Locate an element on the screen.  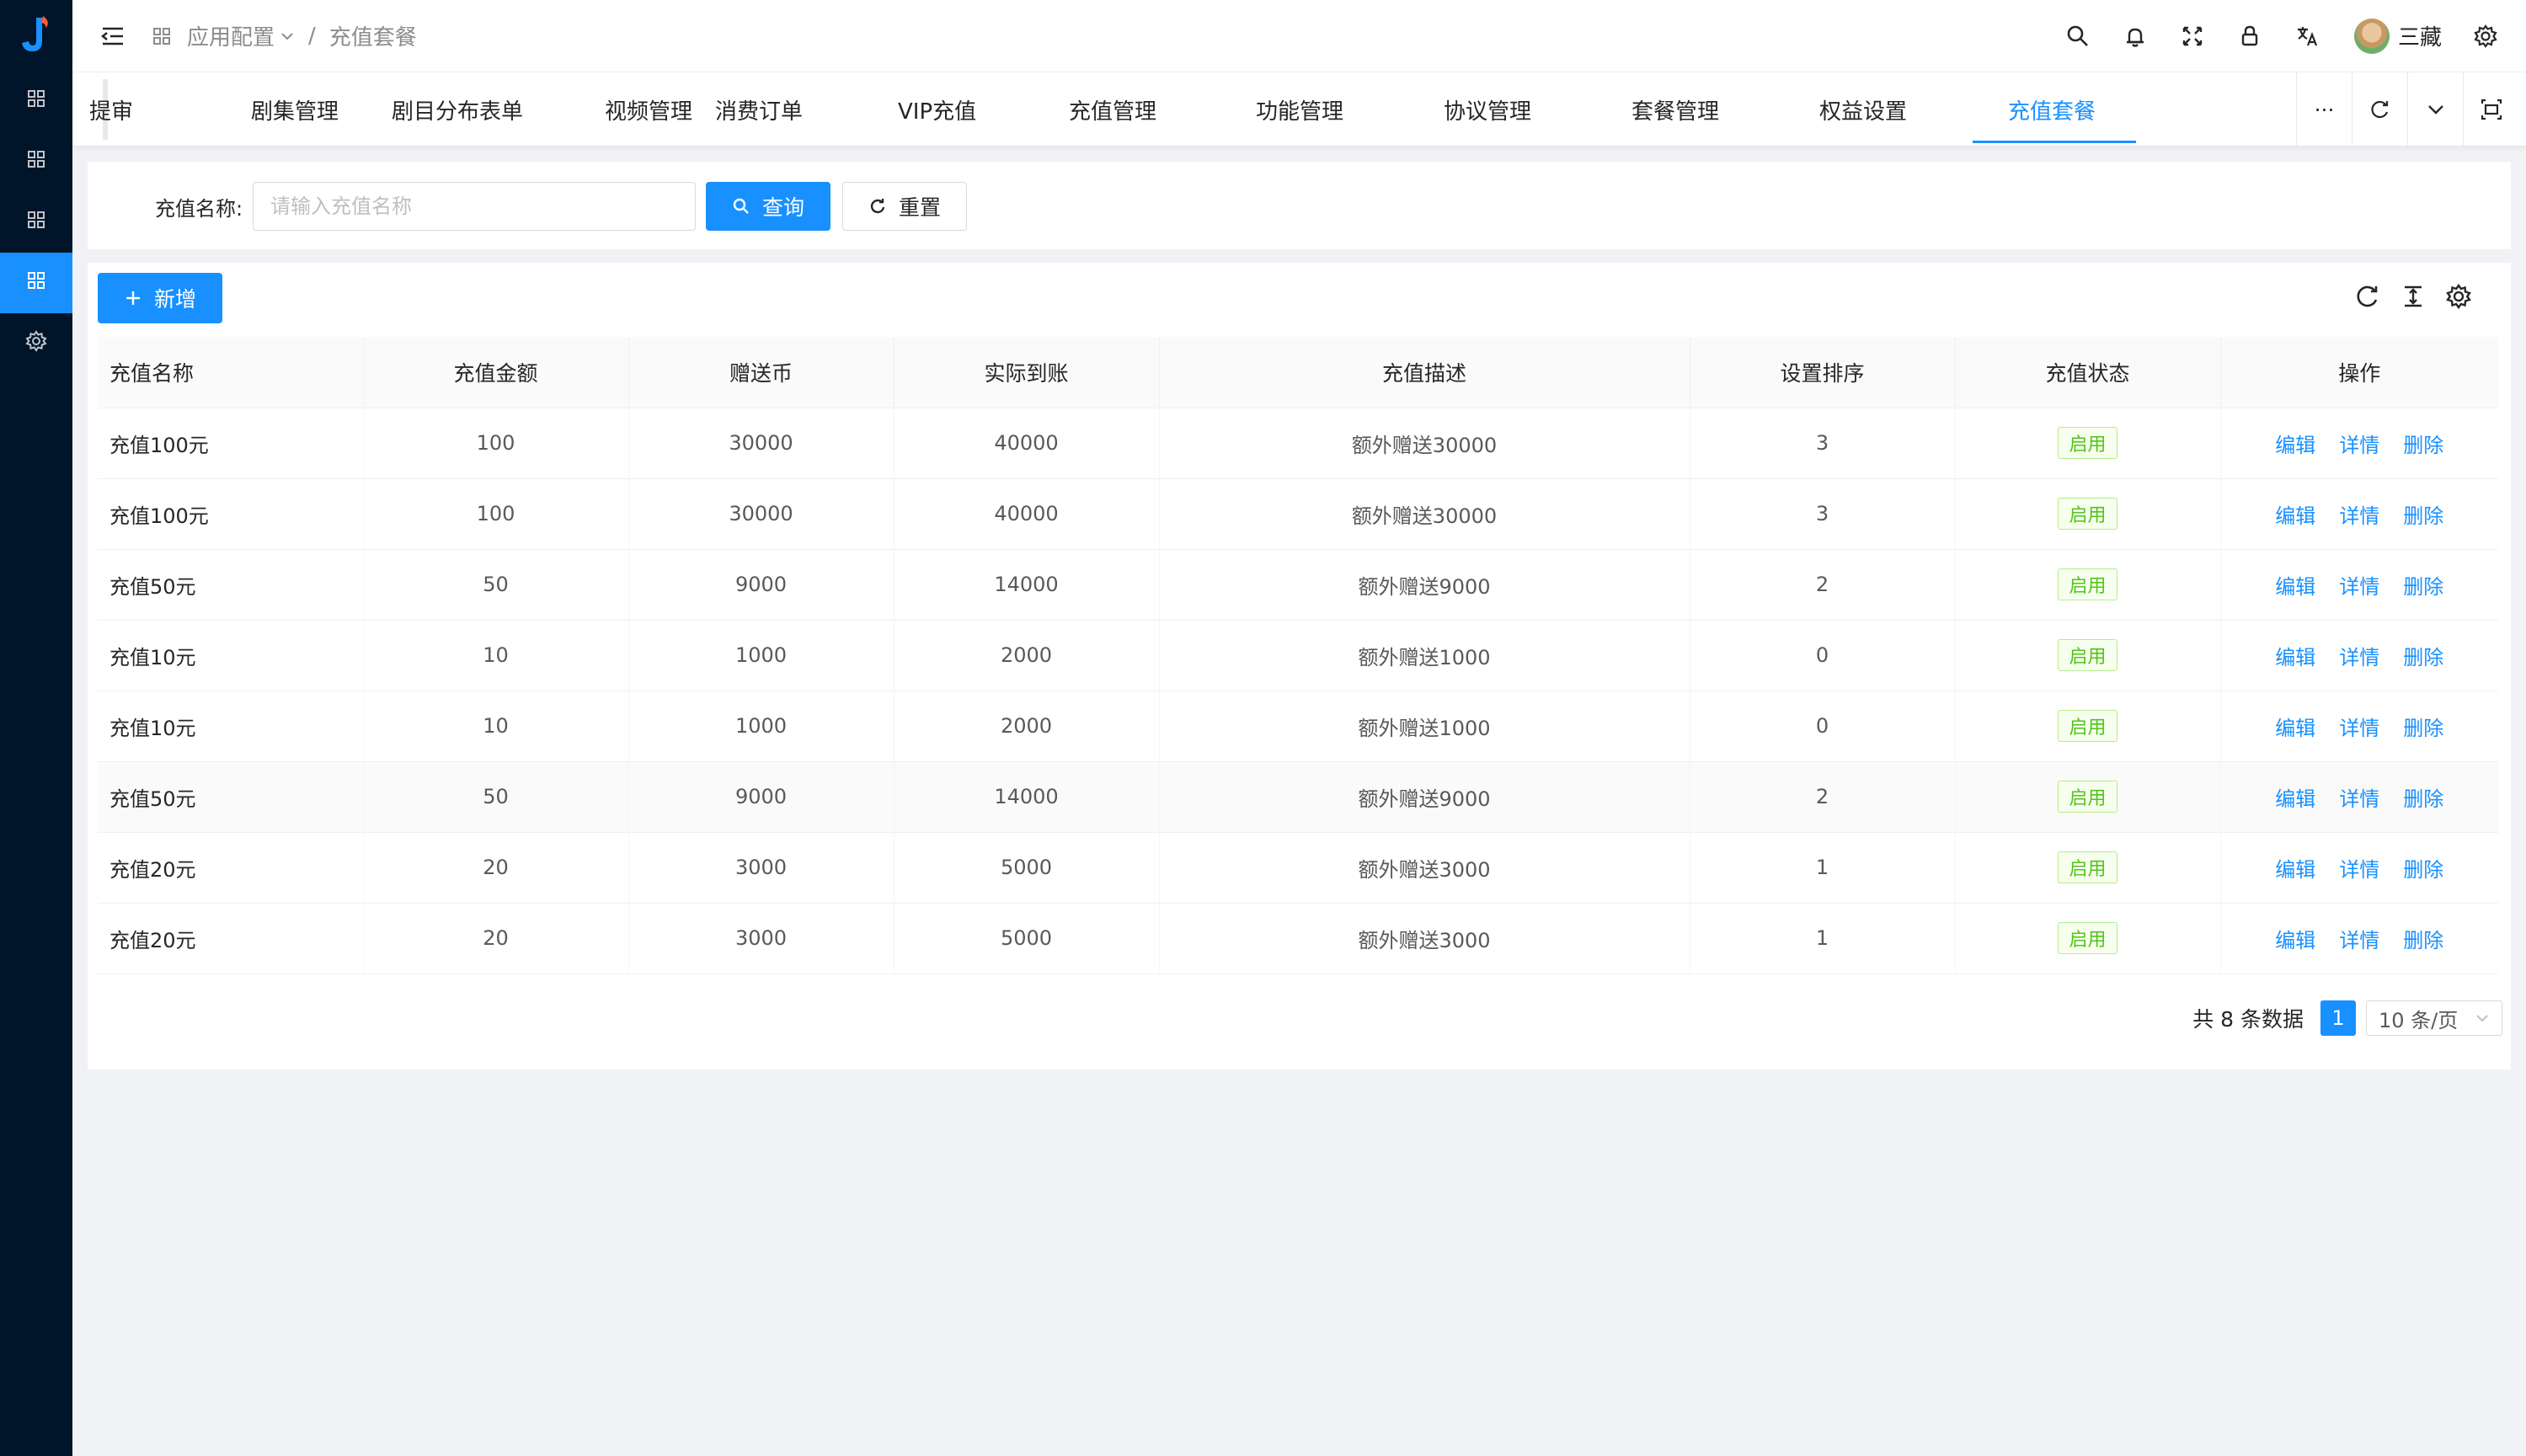
fullscreen-icon is located at coordinates (2192, 36).